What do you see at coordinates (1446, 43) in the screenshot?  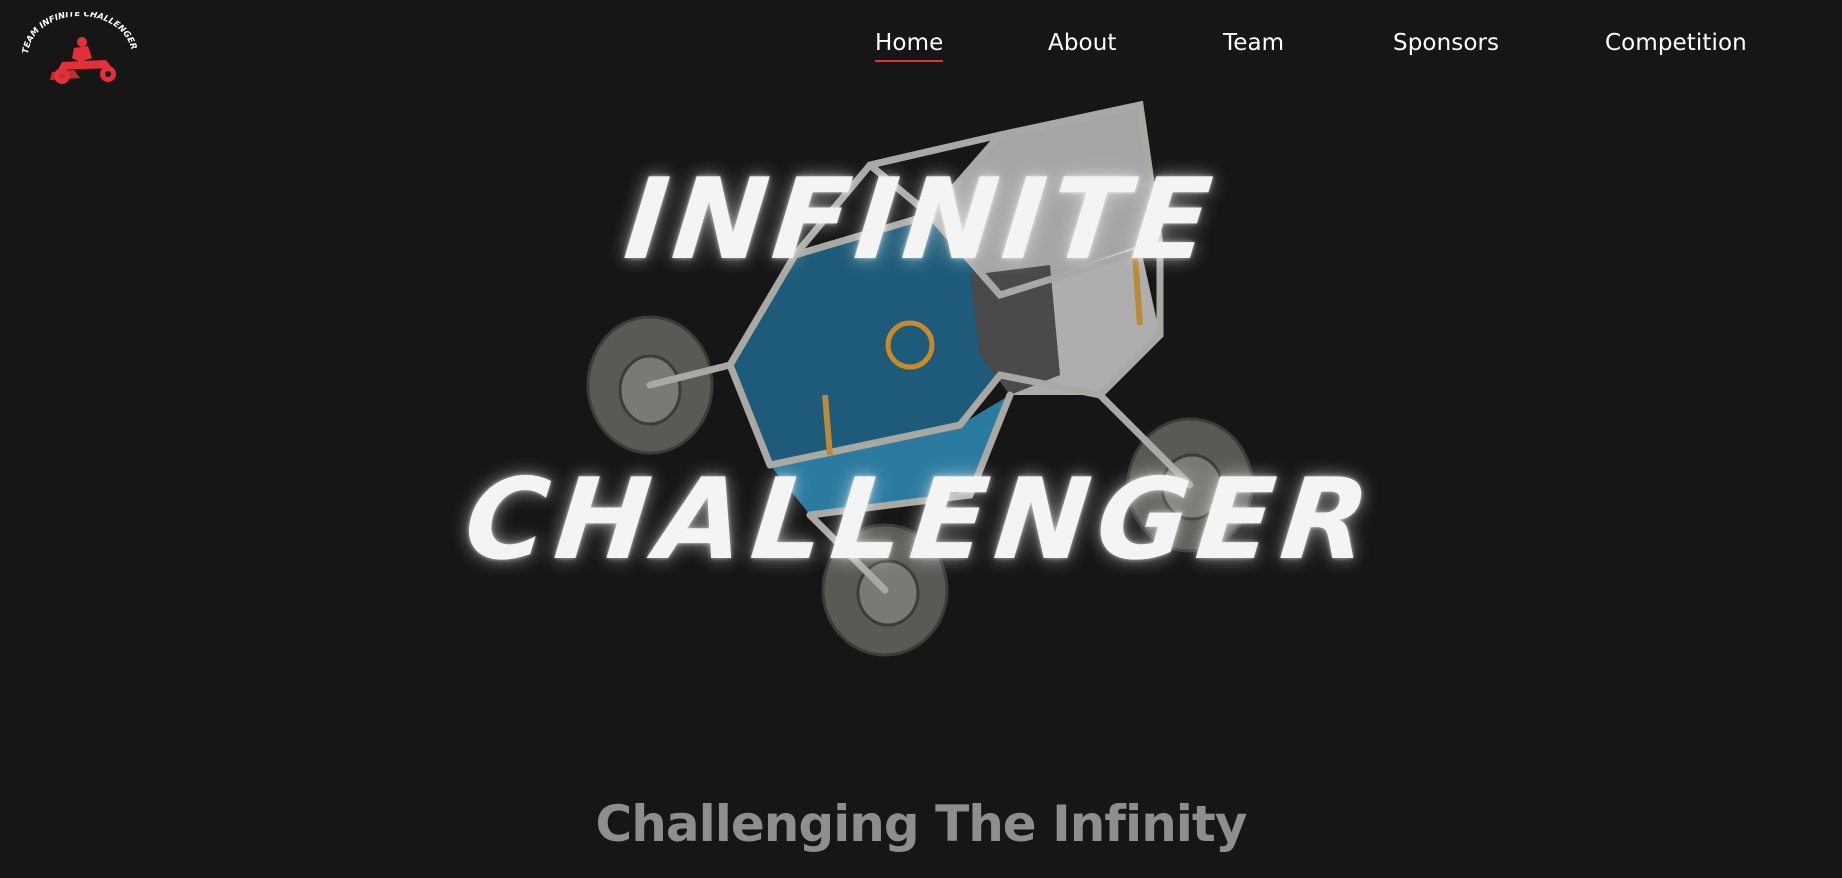 I see `nav-sponsors-link: Sponsors` at bounding box center [1446, 43].